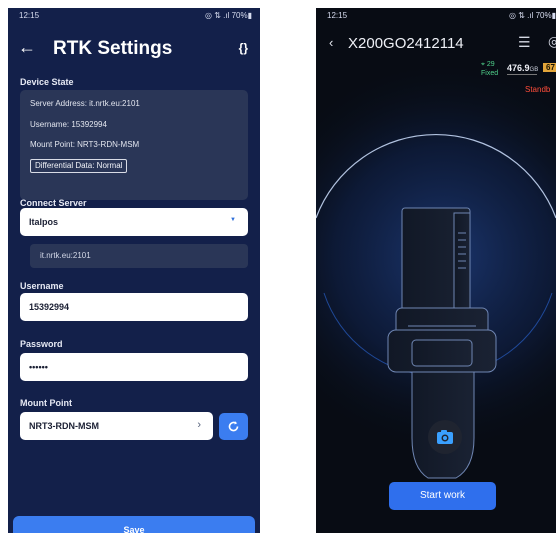  I want to click on memory-indicator: 476.9GB, so click(522, 68).